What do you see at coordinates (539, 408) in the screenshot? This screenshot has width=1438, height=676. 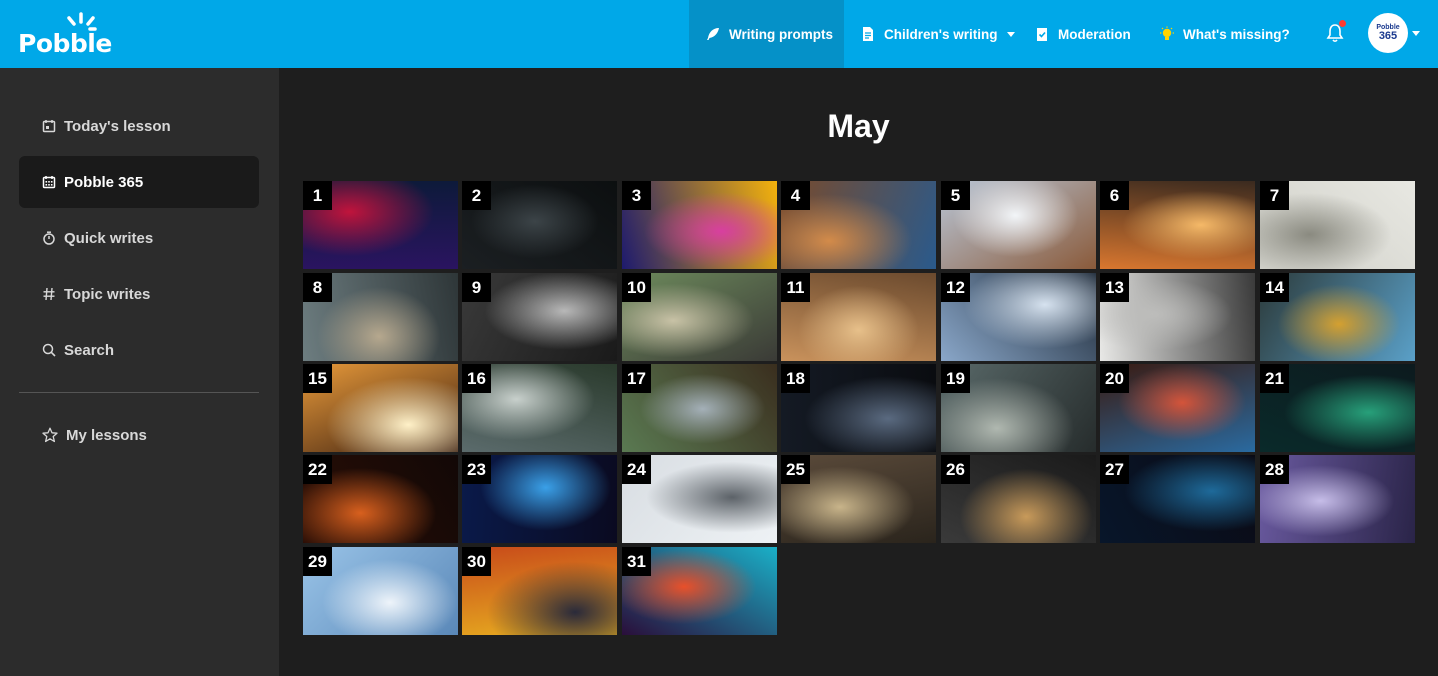 I see `day-tile: 16` at bounding box center [539, 408].